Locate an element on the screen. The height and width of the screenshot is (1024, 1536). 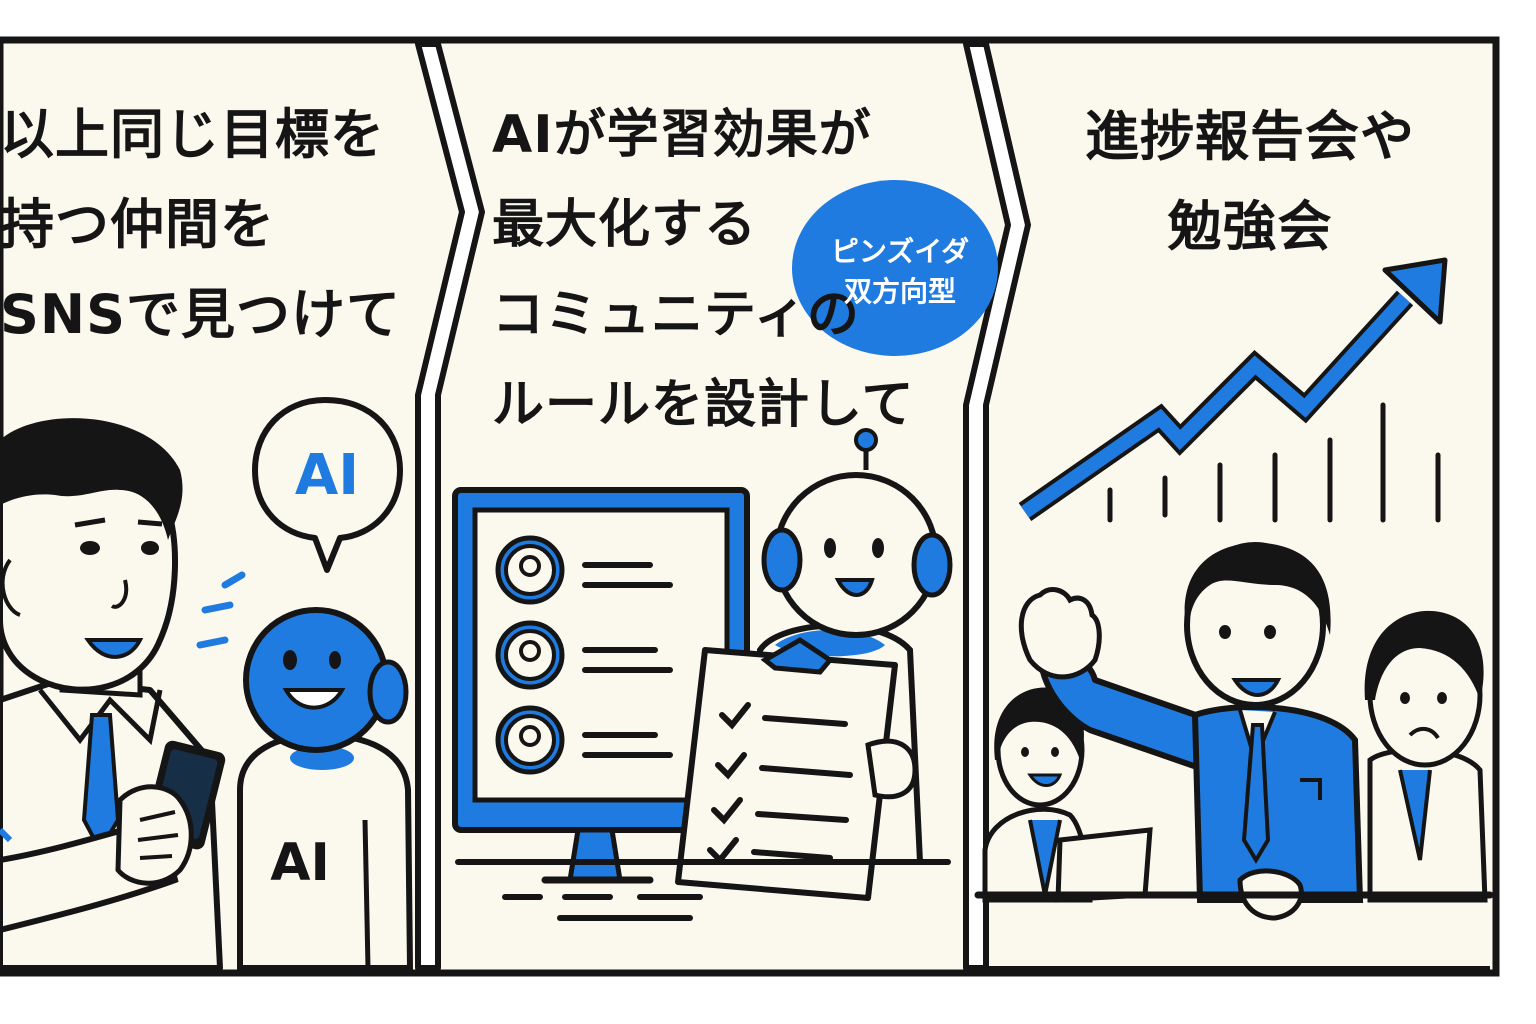
panel-2-caption-line-4: ルールを設計して is located at coordinates (703, 405).